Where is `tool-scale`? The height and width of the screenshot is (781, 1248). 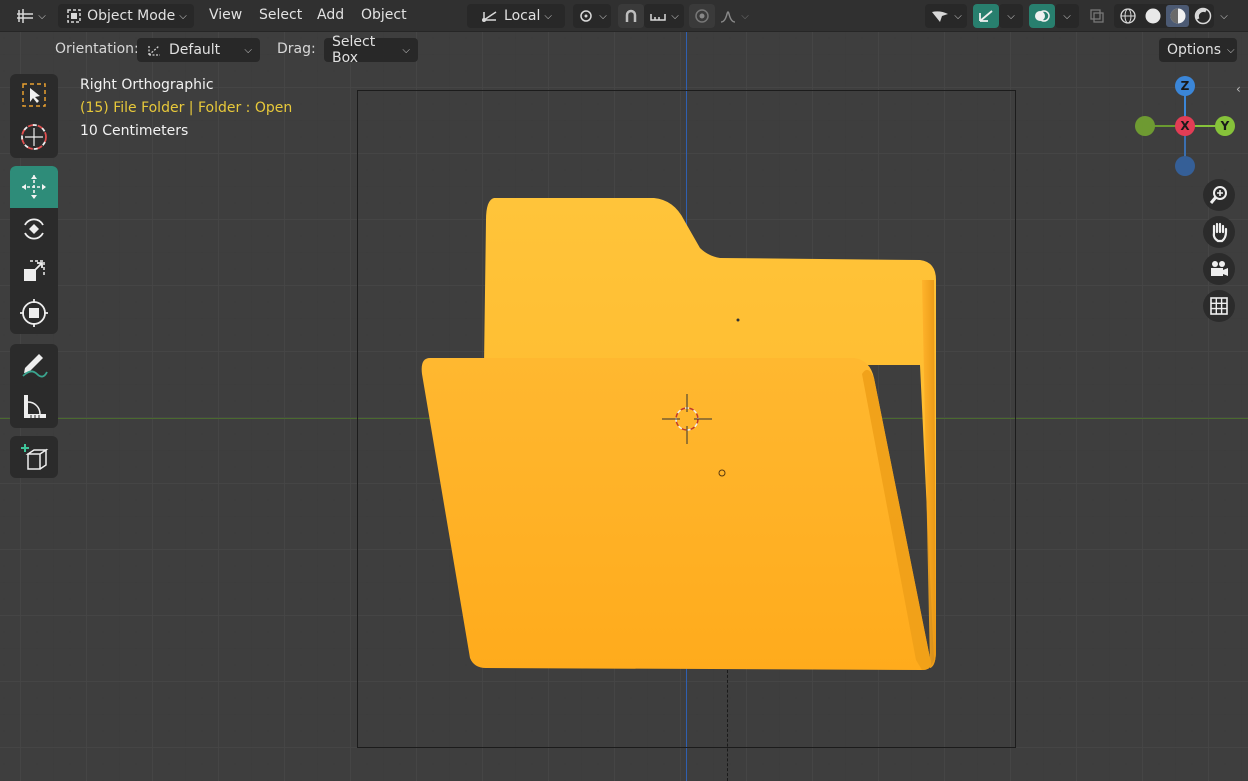 tool-scale is located at coordinates (34, 271).